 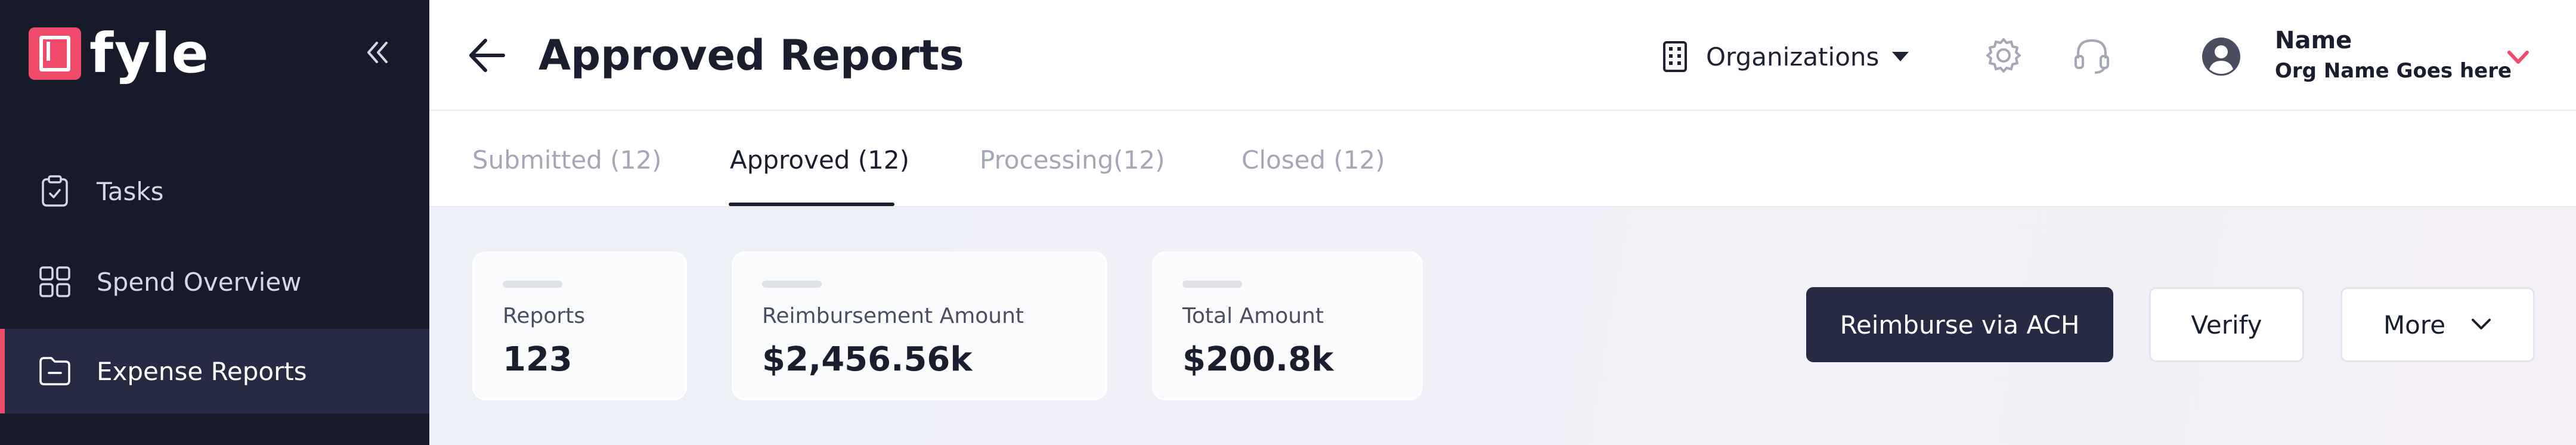 I want to click on user-circle-icon, so click(x=2221, y=57).